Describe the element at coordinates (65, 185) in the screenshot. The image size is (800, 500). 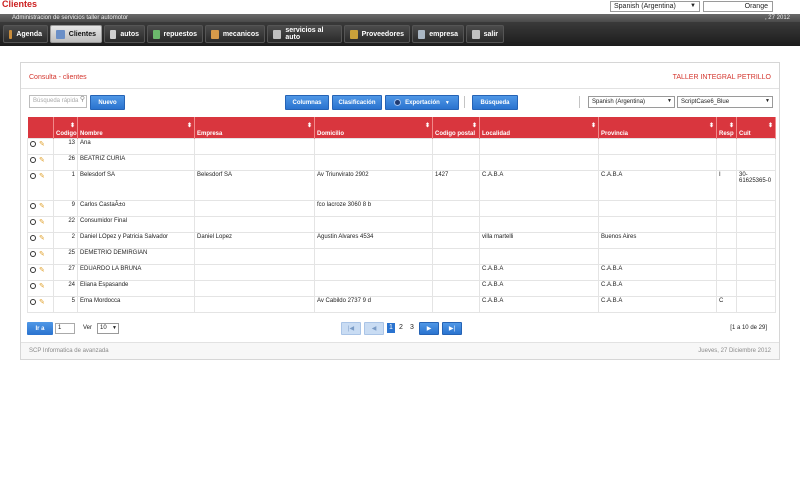
I see `table-cell: 1` at that location.